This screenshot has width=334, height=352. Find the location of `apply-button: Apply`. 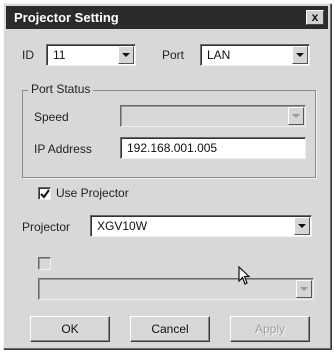

apply-button: Apply is located at coordinates (270, 329).